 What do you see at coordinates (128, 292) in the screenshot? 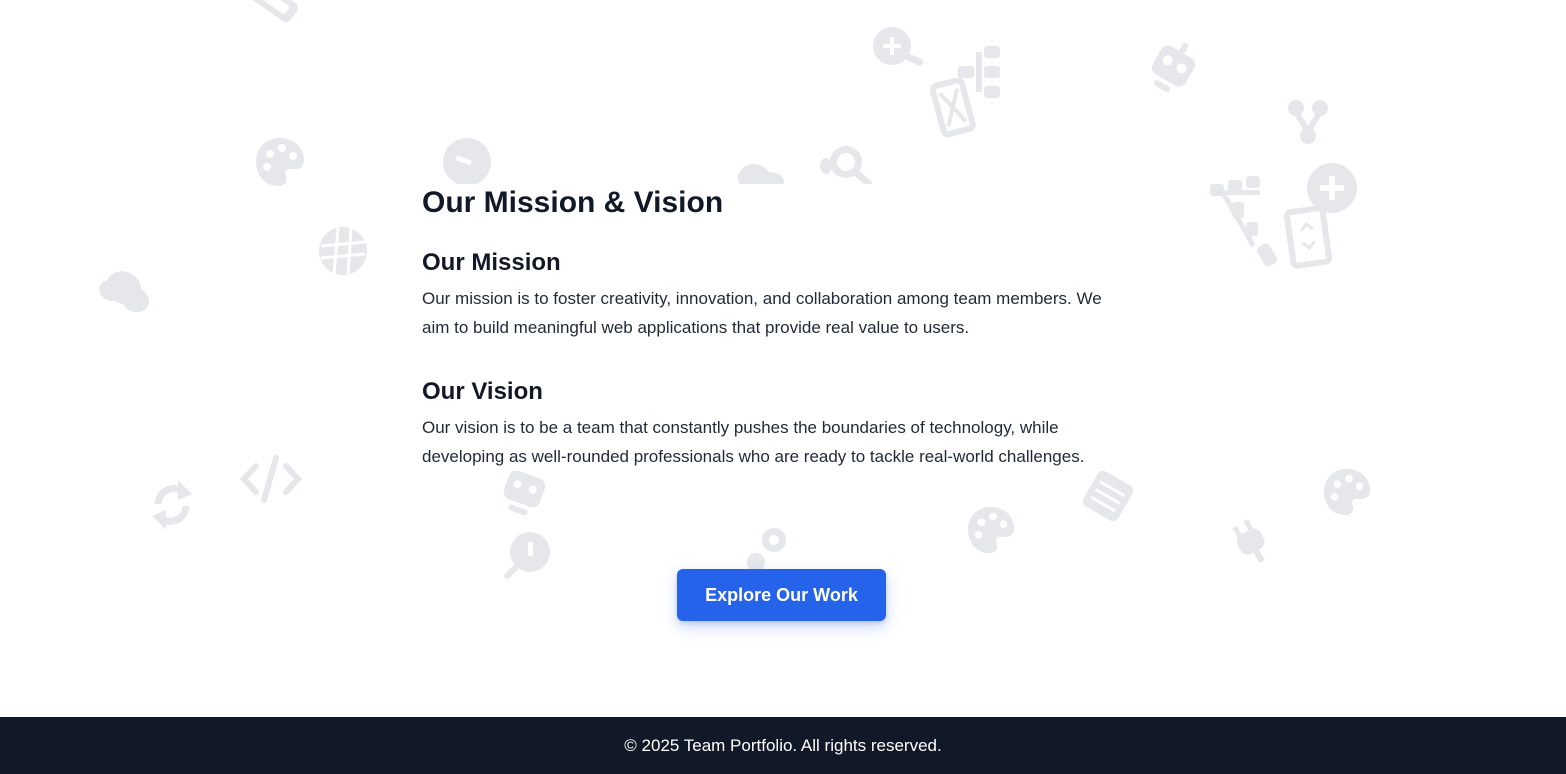
I see `cloud-icon` at bounding box center [128, 292].